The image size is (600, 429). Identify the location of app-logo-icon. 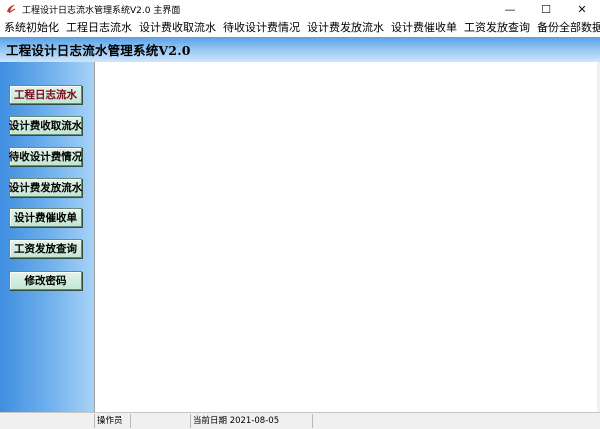
(11, 9).